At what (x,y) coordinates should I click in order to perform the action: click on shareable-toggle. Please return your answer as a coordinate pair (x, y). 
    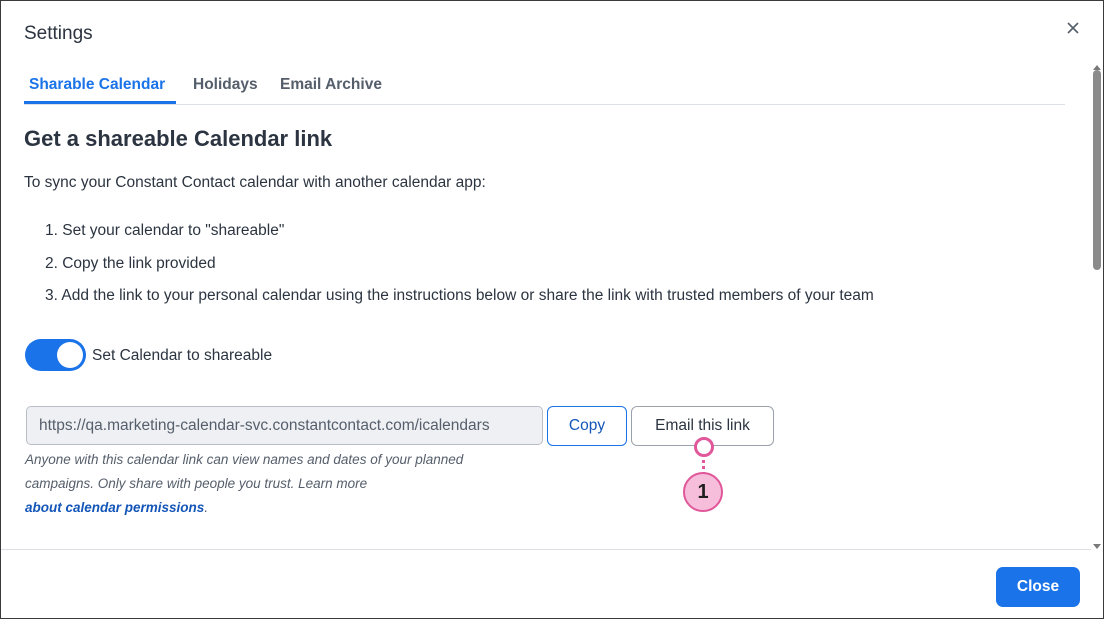
    Looking at the image, I should click on (55, 355).